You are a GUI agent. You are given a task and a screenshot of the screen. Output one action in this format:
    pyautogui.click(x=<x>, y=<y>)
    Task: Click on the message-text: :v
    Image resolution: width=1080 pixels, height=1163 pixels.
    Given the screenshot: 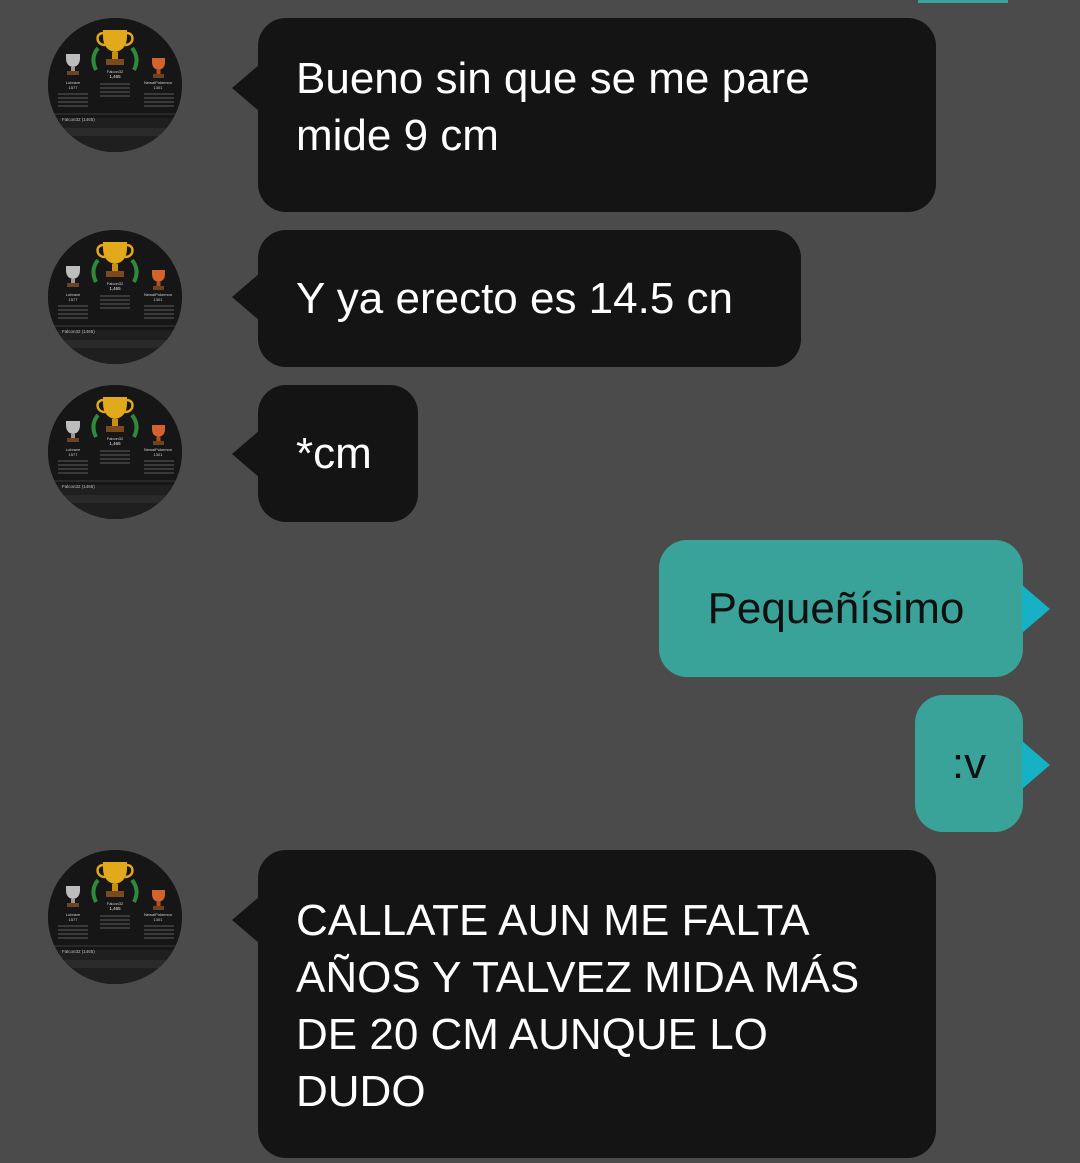 What is the action you would take?
    pyautogui.click(x=969, y=763)
    